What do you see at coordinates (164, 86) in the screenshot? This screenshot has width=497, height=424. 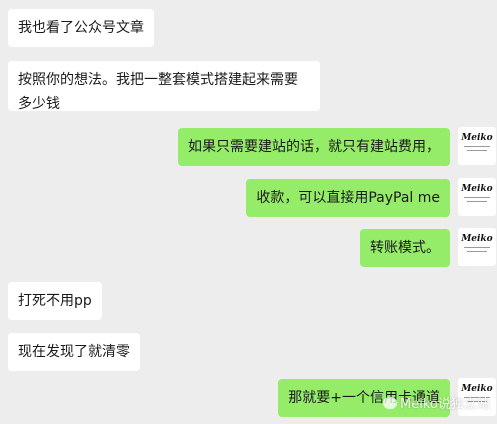 I see `message-bubble-received: 按照你的想法。我把一整套模式搭建起来需要多少钱` at bounding box center [164, 86].